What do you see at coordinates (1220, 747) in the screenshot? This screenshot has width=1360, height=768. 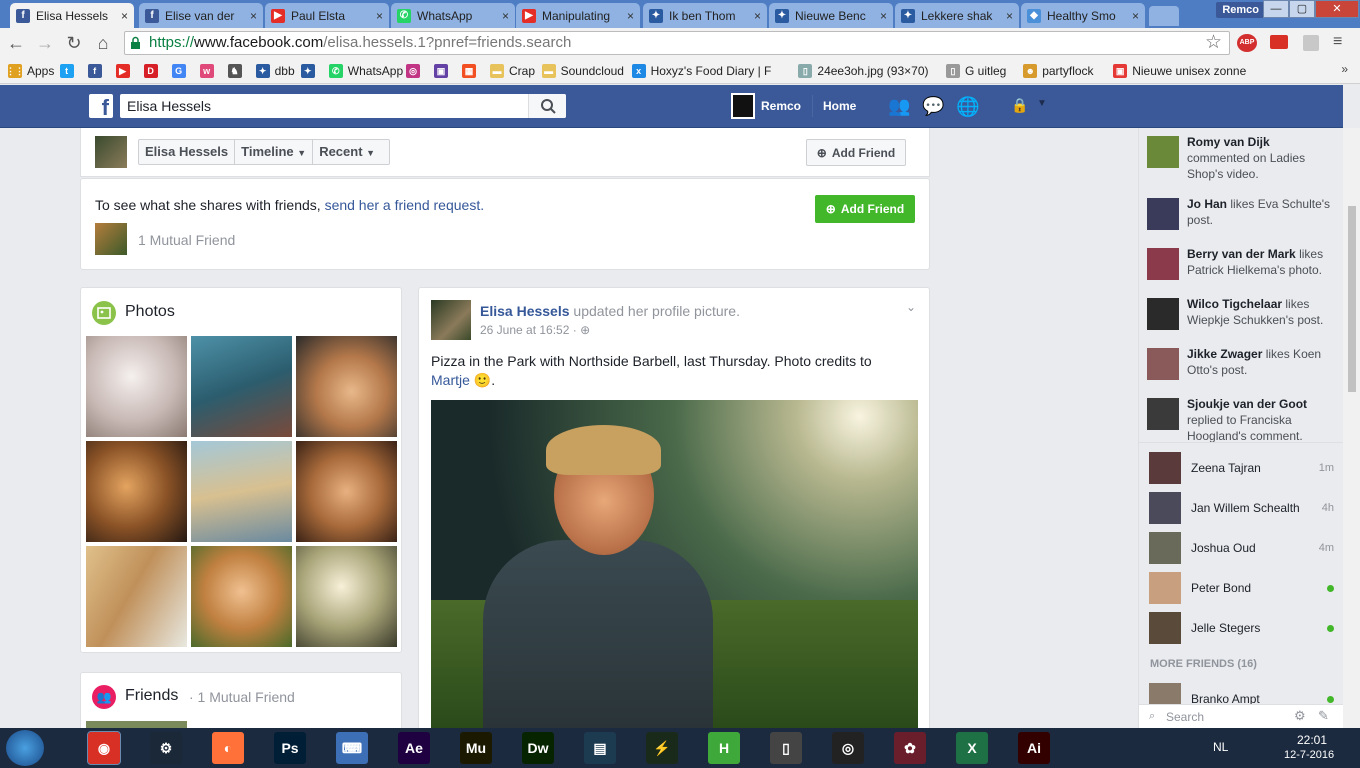 I see `language-indicator: NL` at bounding box center [1220, 747].